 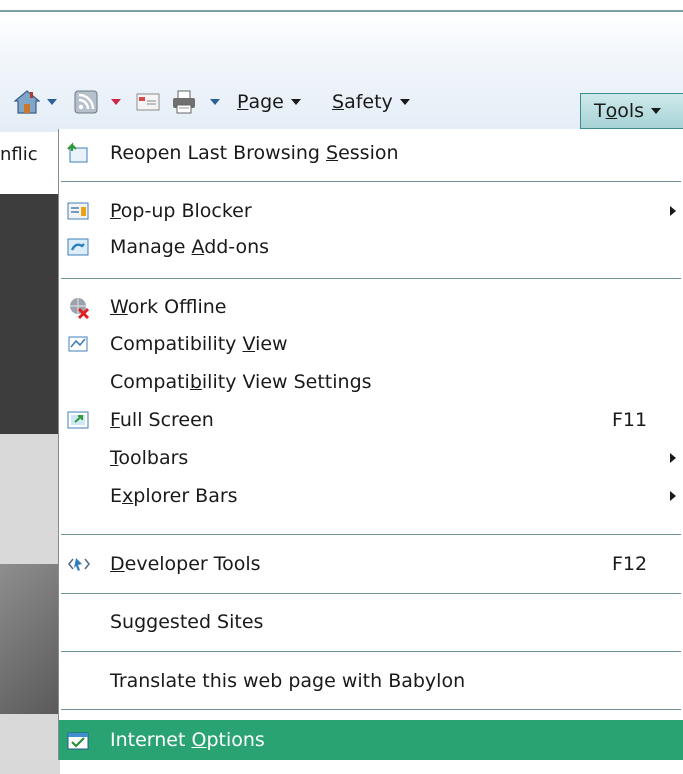 I want to click on print-button, so click(x=184, y=102).